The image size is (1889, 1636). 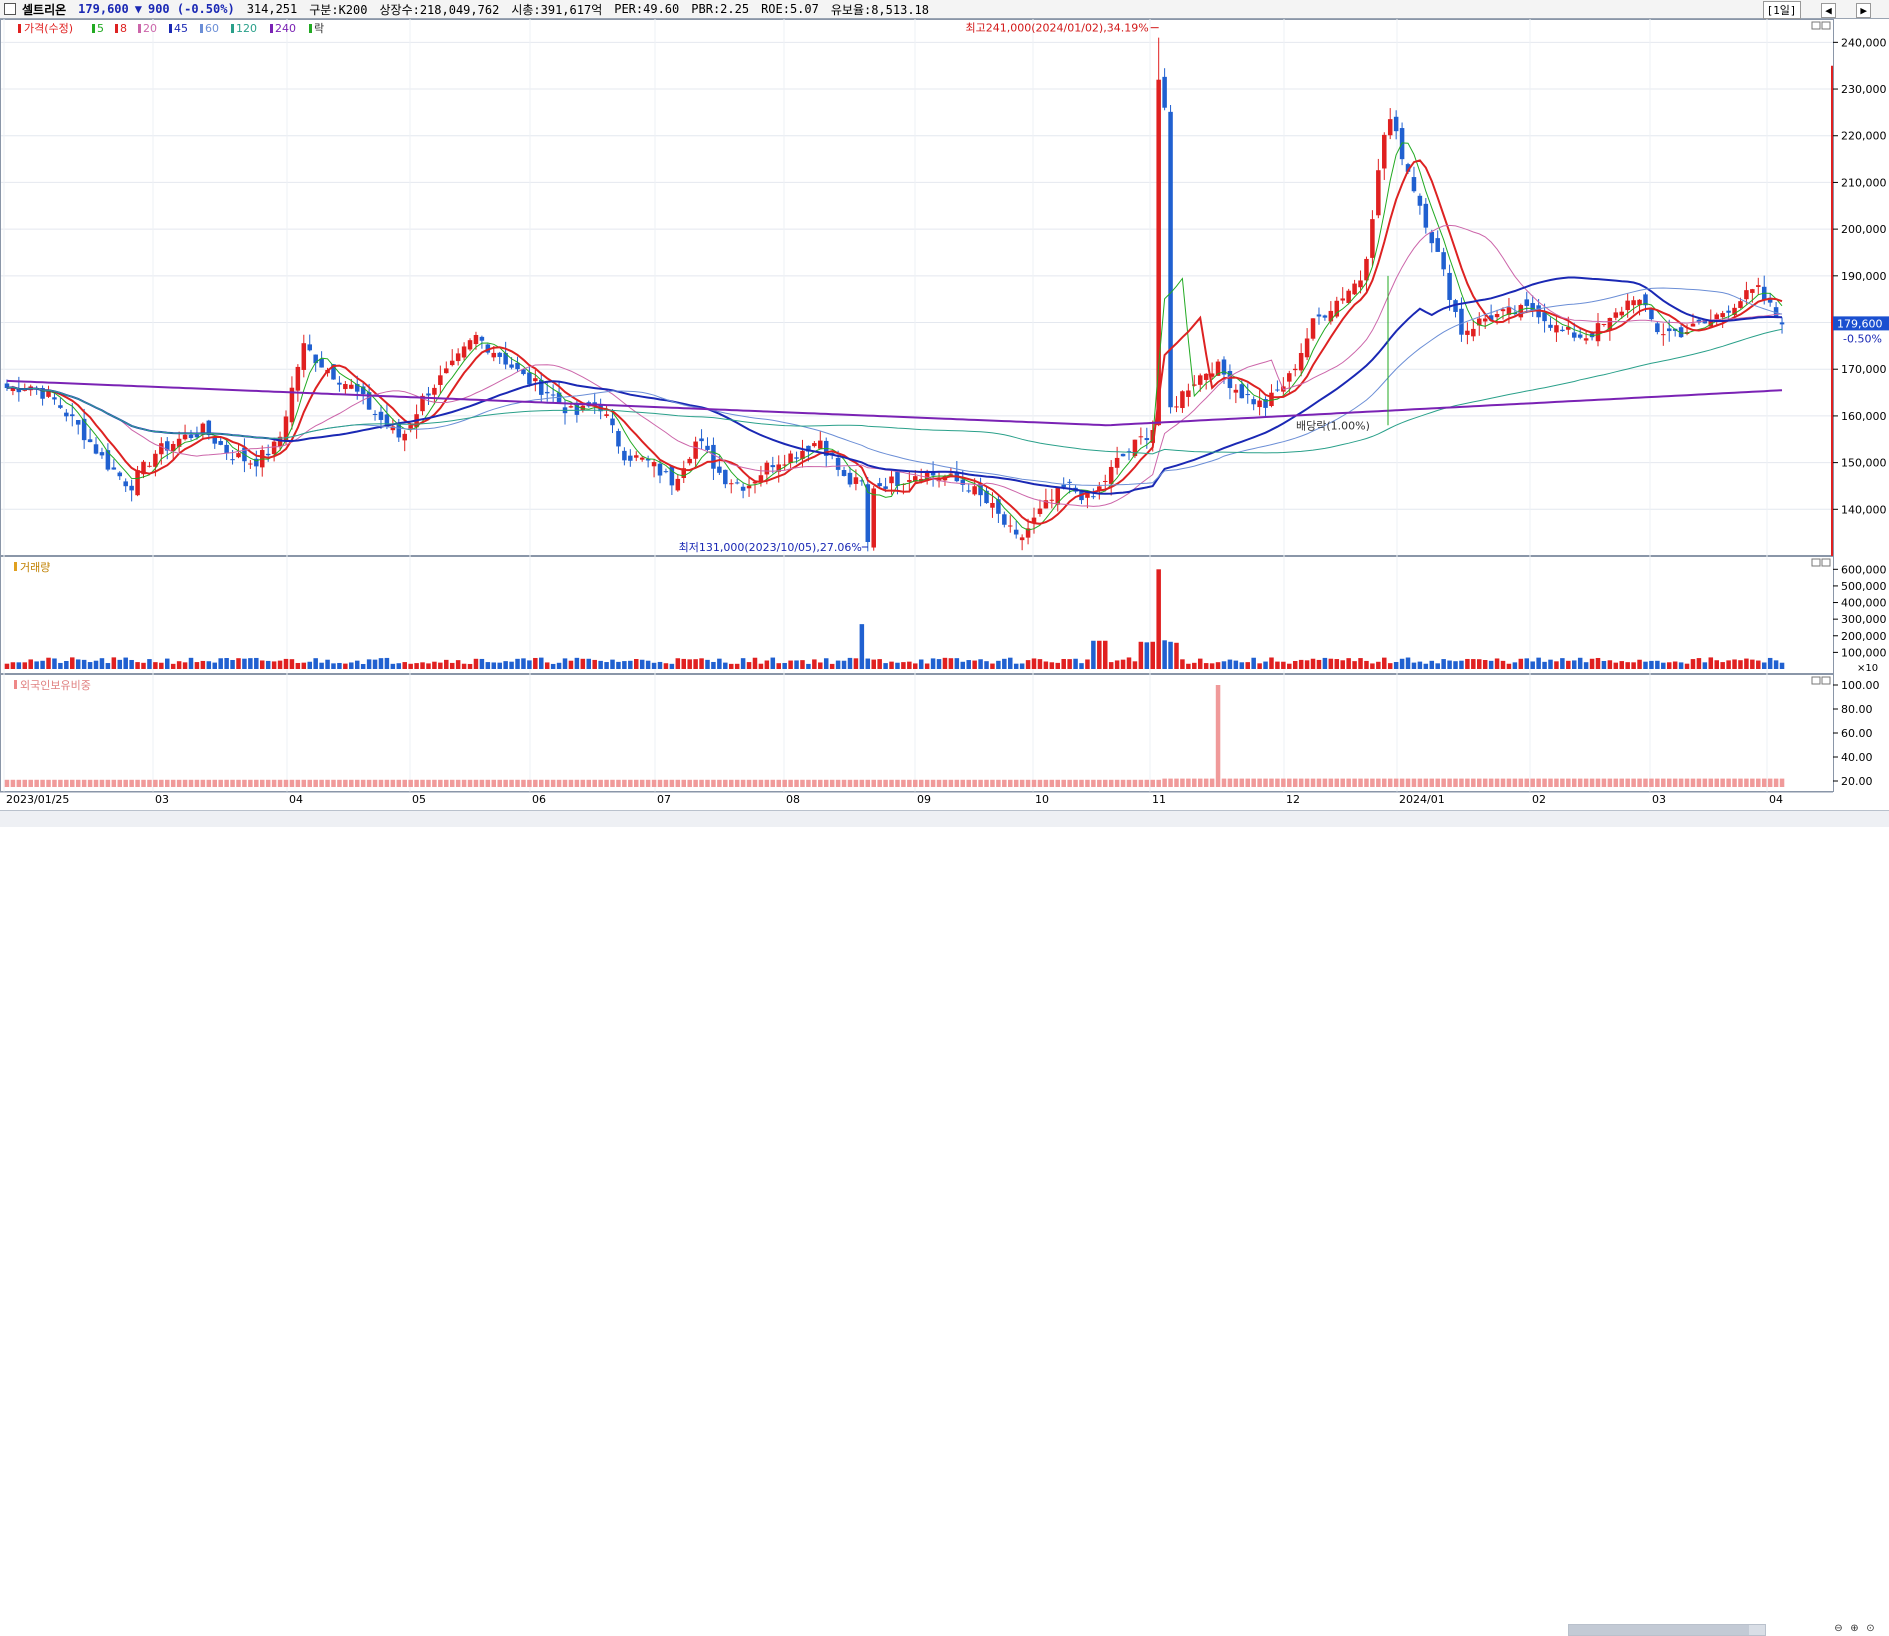 What do you see at coordinates (1159, 799) in the screenshot?
I see `x-tick-label: 11` at bounding box center [1159, 799].